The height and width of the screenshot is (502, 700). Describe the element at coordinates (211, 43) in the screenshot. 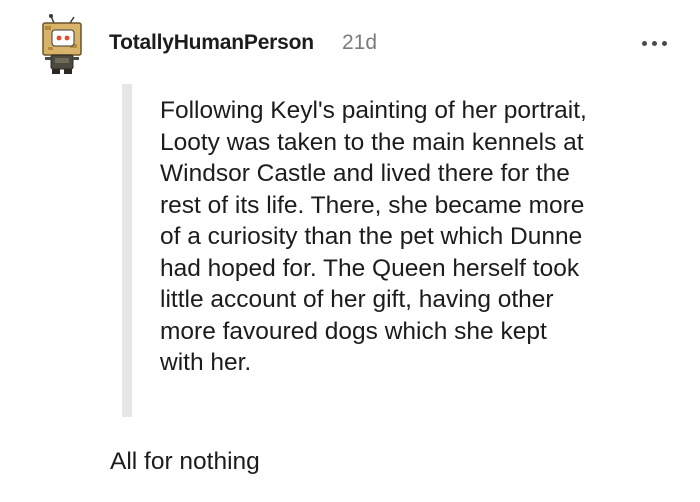

I see `username-link: TotallyHumanPerson` at that location.